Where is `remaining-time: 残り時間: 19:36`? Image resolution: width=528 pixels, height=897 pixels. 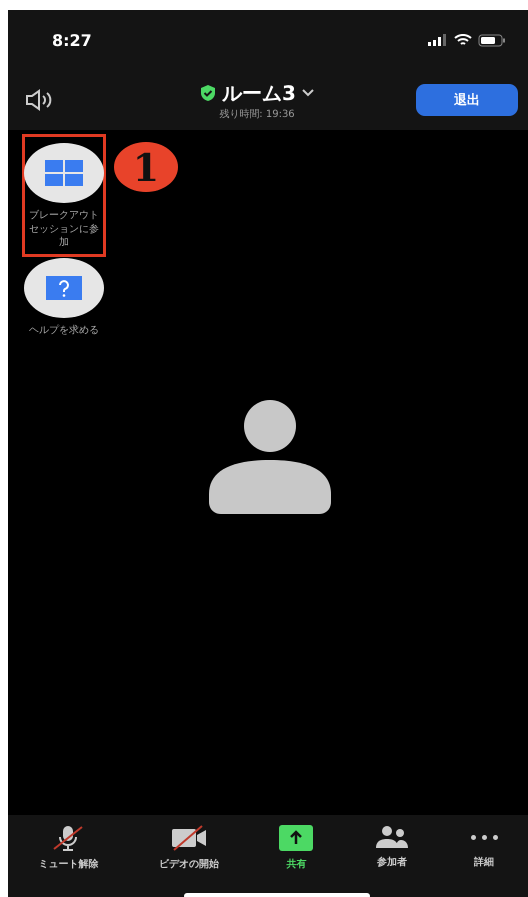 remaining-time: 残り時間: 19:36 is located at coordinates (257, 114).